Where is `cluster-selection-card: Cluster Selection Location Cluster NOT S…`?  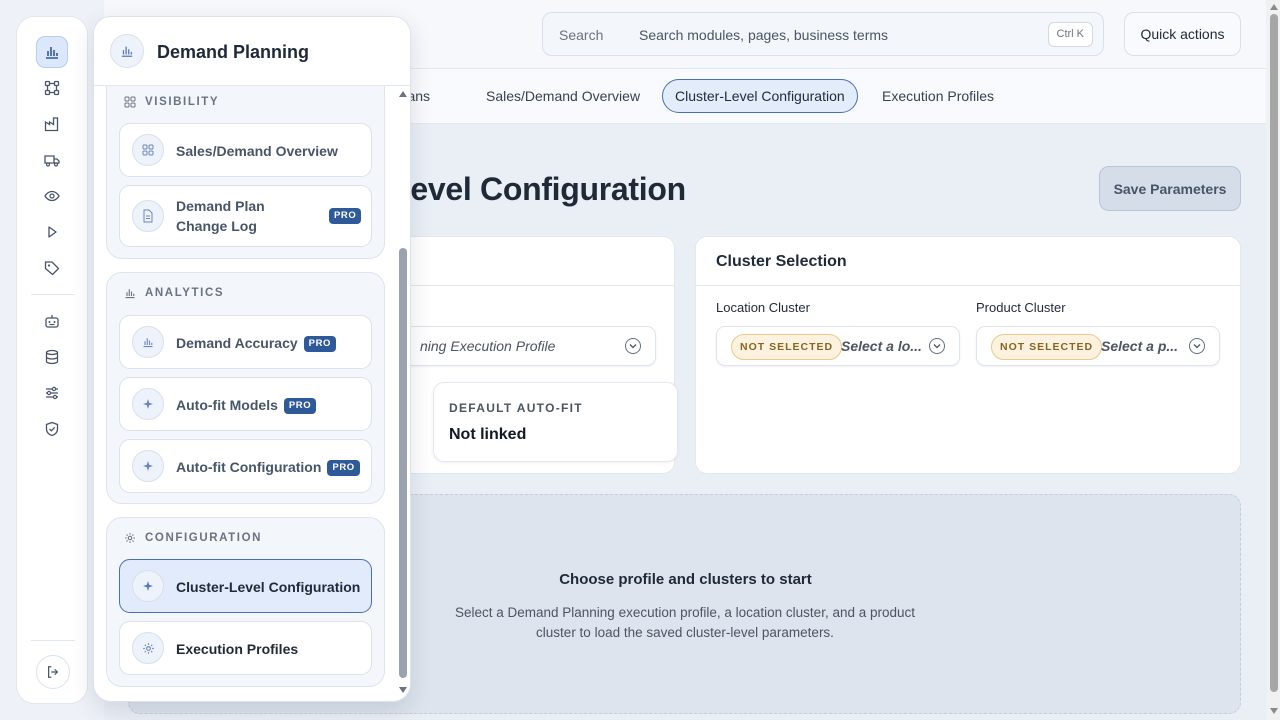
cluster-selection-card: Cluster Selection Location Cluster NOT S… is located at coordinates (968, 355).